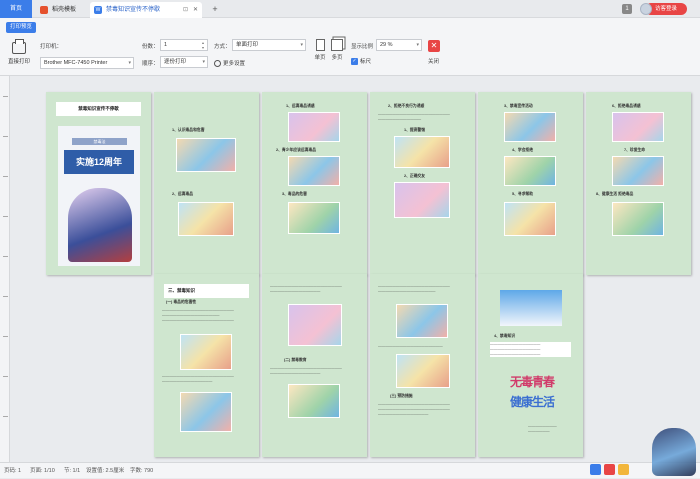  I want to click on caption: 3、毒品的危害, so click(294, 194).